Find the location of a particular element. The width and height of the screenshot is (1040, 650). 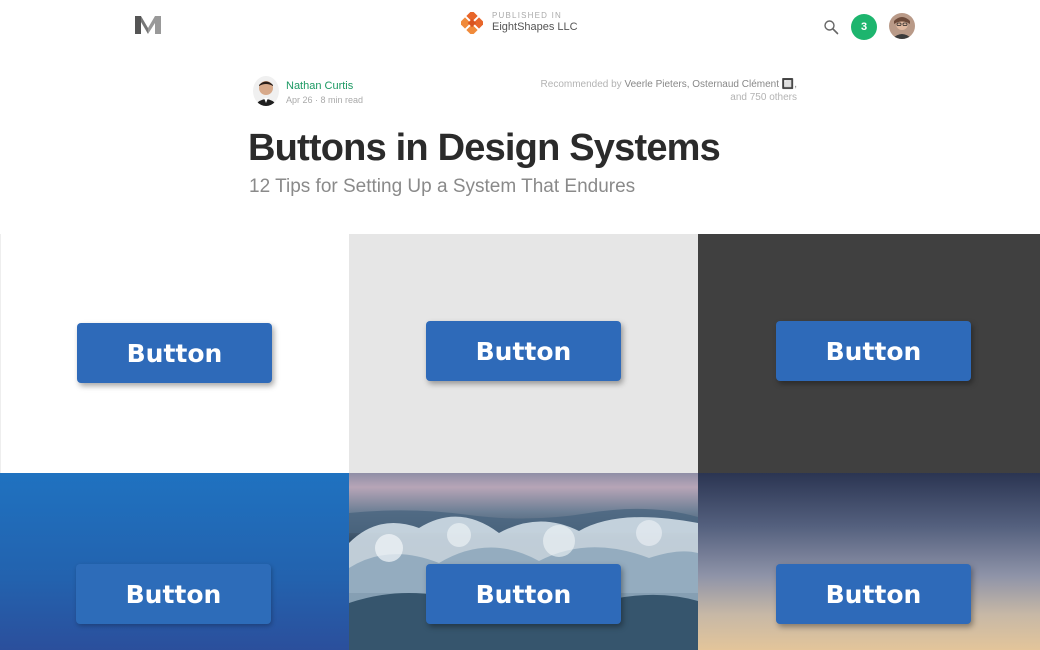

author-name-link: Nathan Curtis is located at coordinates (324, 86).